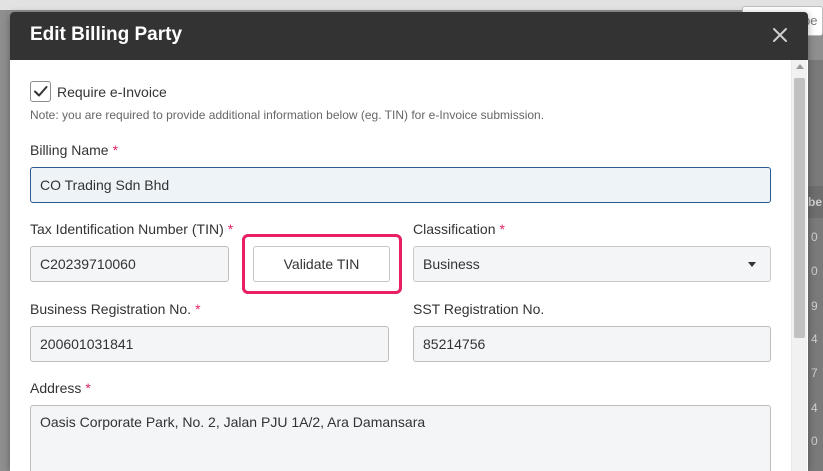 This screenshot has height=471, width=823. Describe the element at coordinates (400, 185) in the screenshot. I see `billing-name-input: CO Trading Sdn Bhd` at that location.